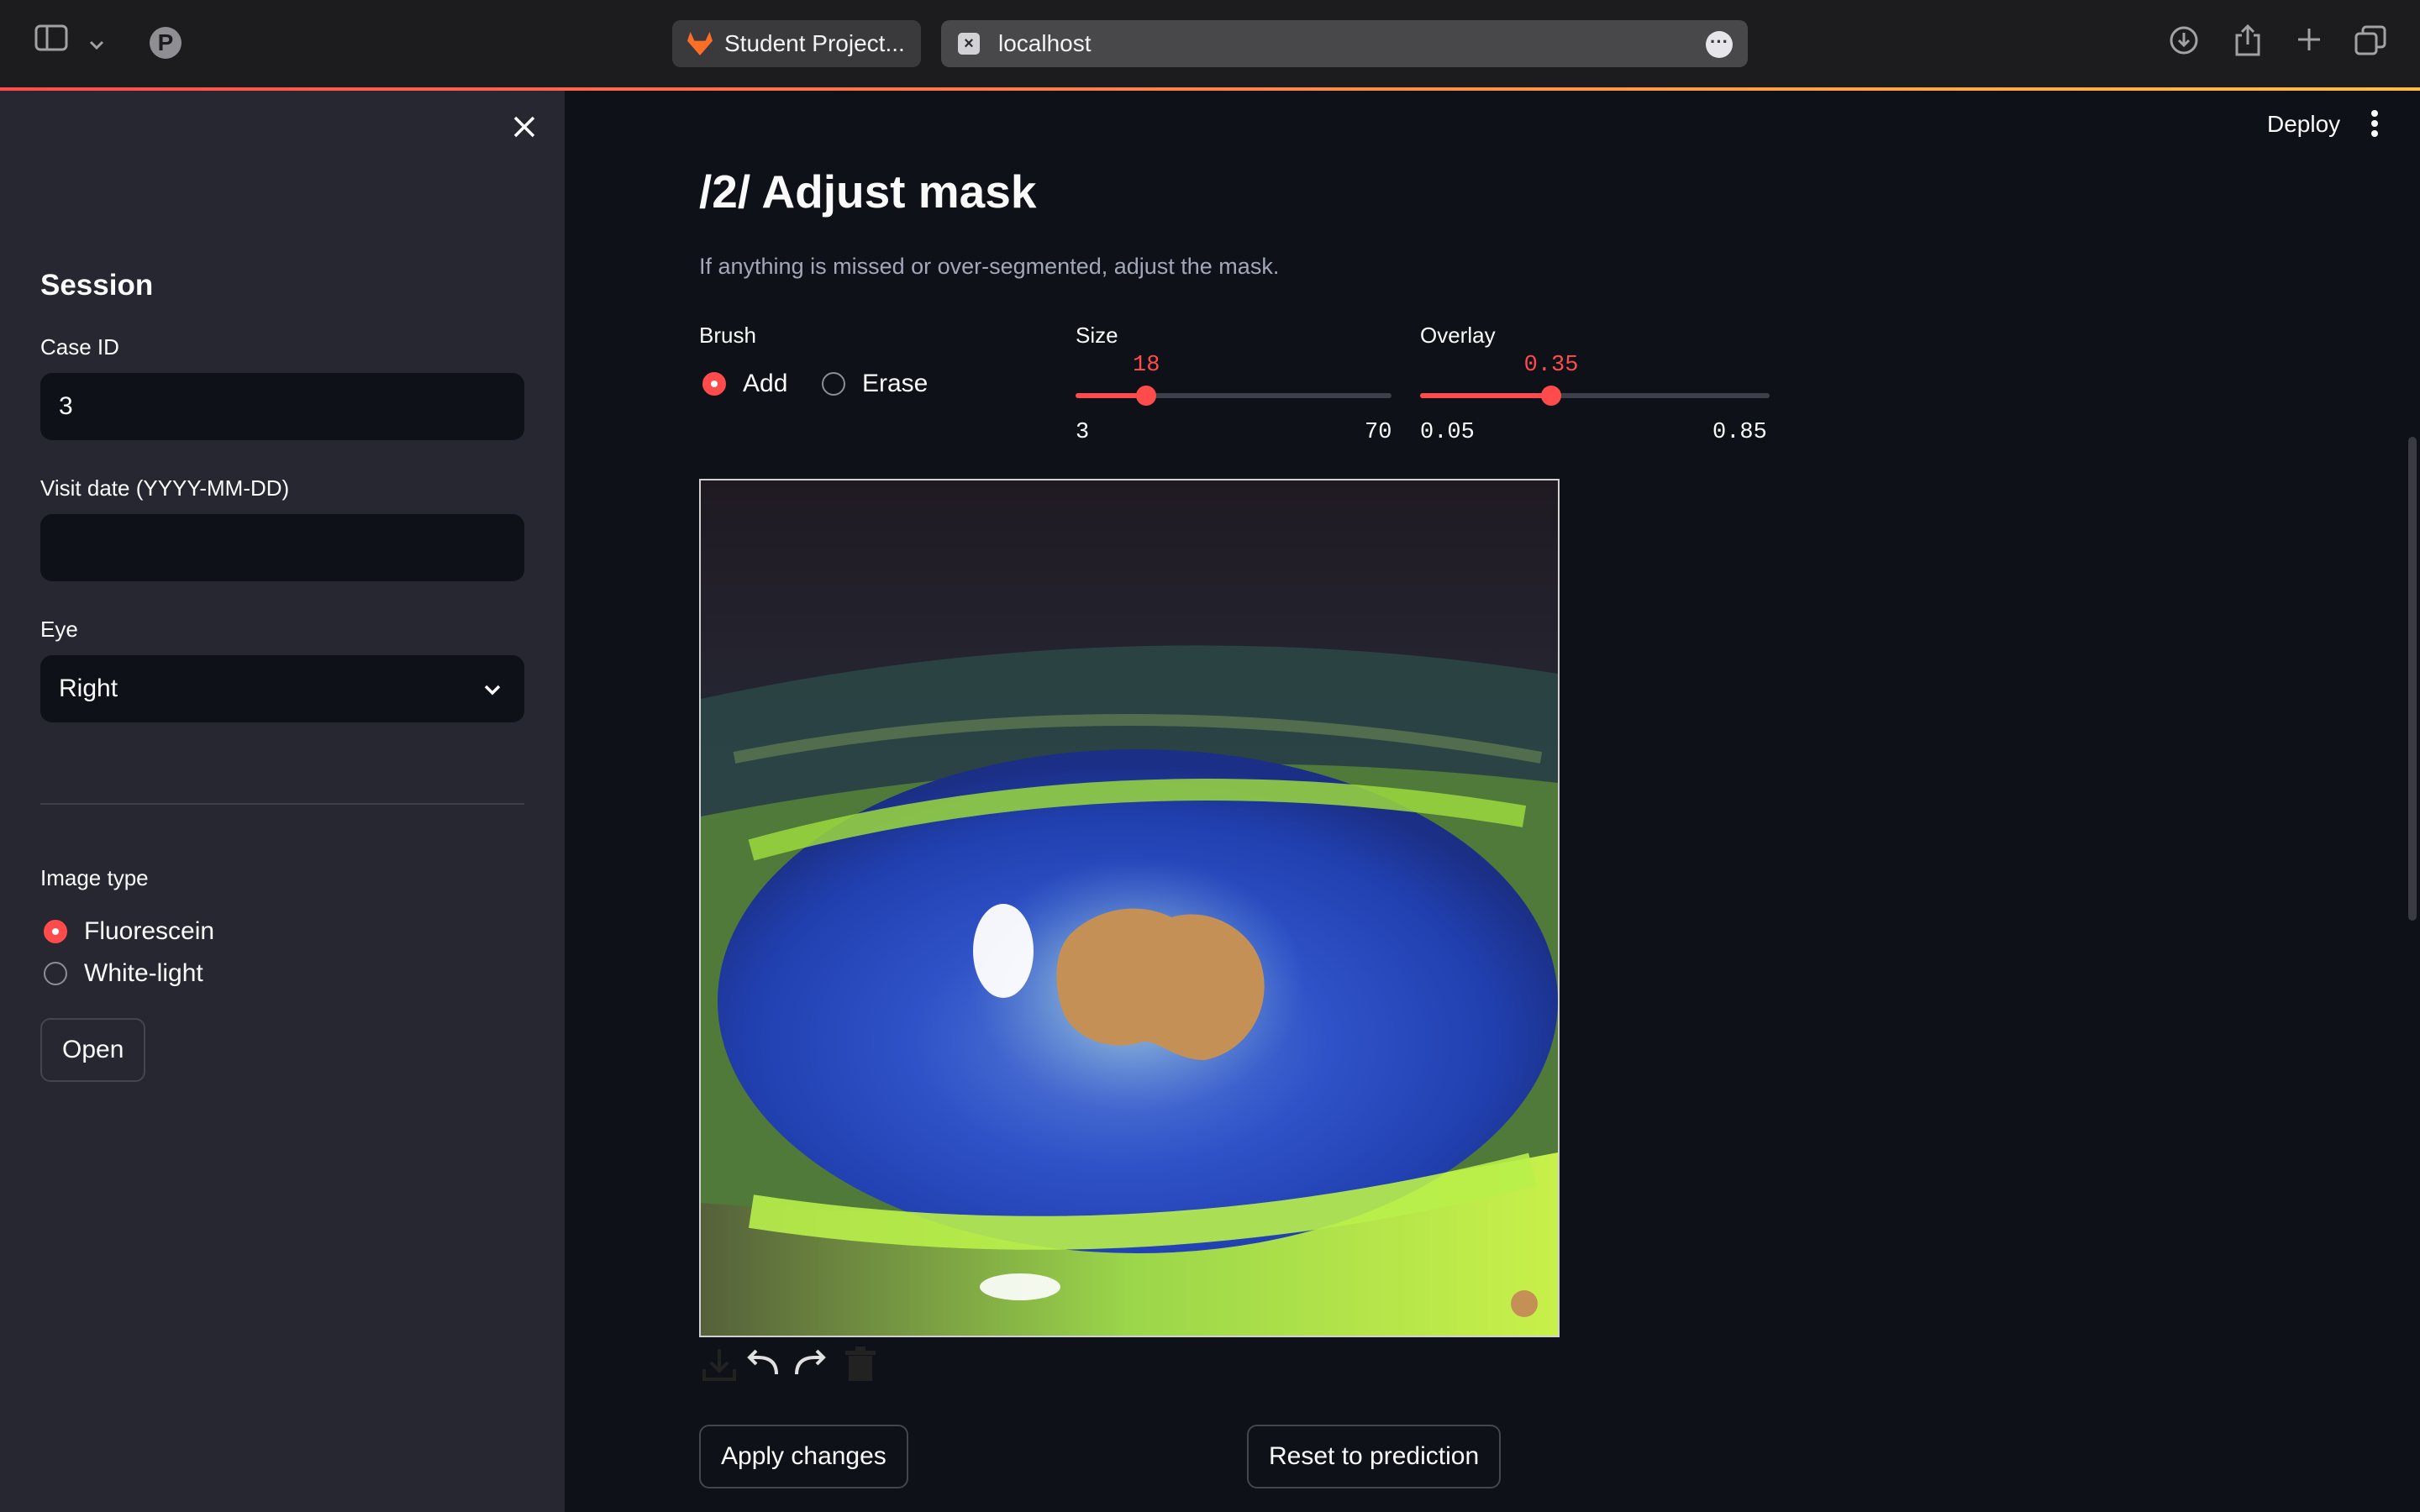  What do you see at coordinates (2247, 45) in the screenshot?
I see `share-icon` at bounding box center [2247, 45].